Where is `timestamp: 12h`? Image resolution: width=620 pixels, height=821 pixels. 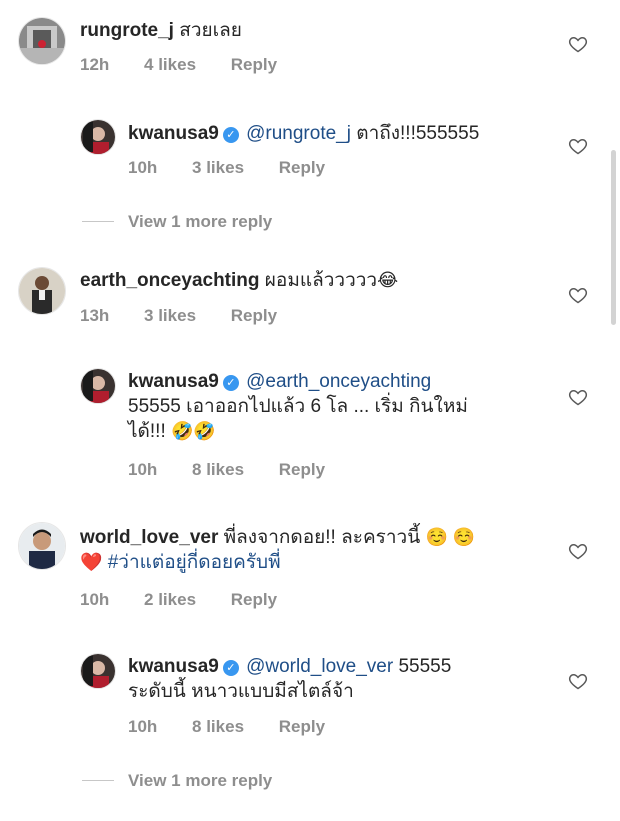 timestamp: 12h is located at coordinates (95, 64).